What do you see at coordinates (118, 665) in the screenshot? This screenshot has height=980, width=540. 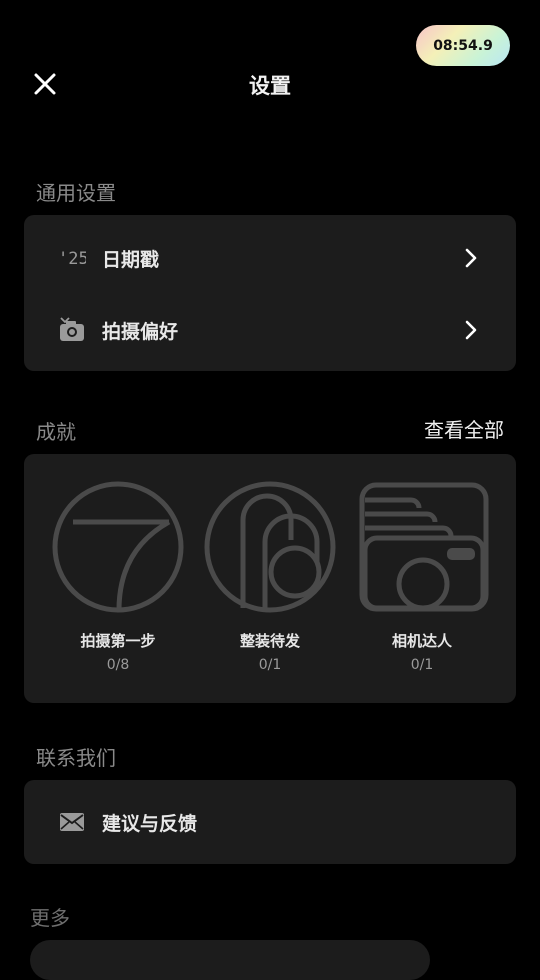 I see `achievement-progress: 0/8` at bounding box center [118, 665].